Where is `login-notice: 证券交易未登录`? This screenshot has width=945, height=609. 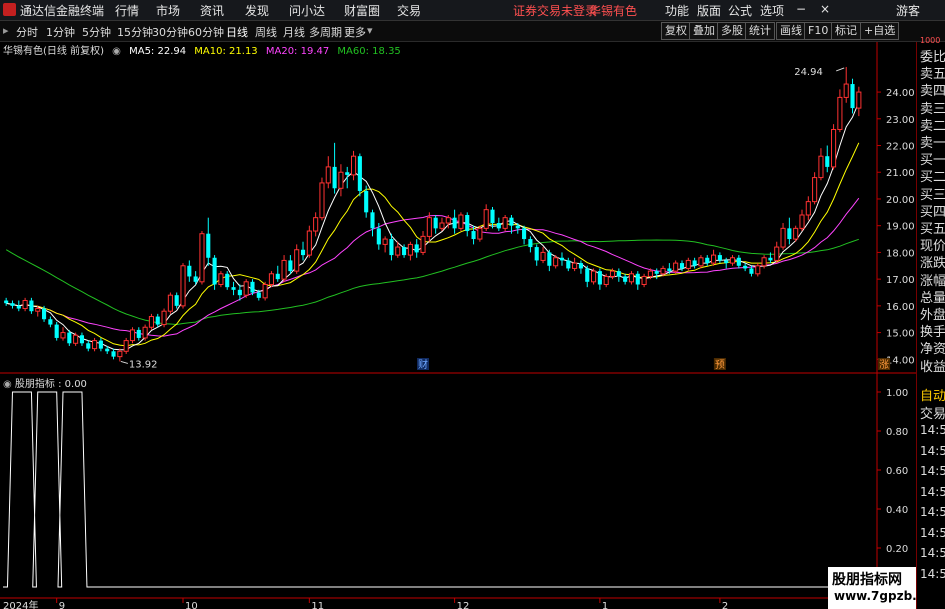
login-notice: 证券交易未登录 is located at coordinates (555, 10).